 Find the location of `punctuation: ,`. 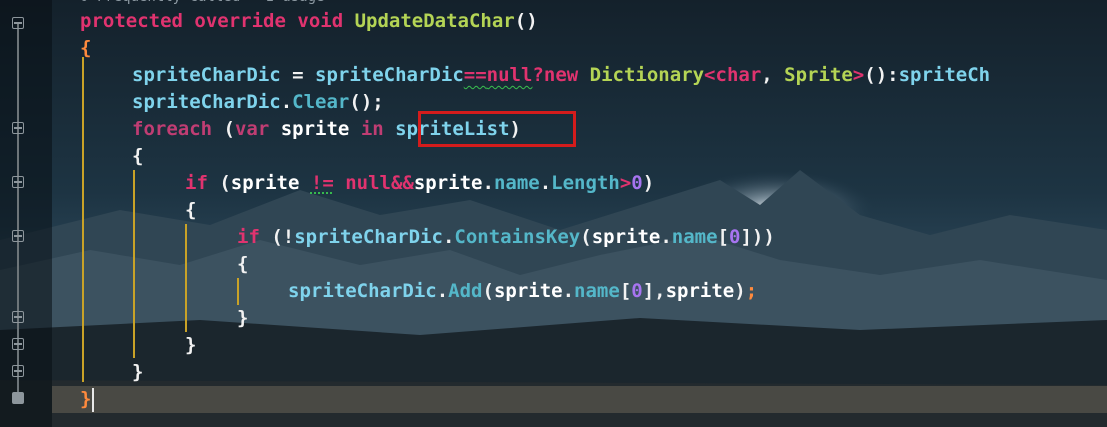

punctuation: , is located at coordinates (773, 75).